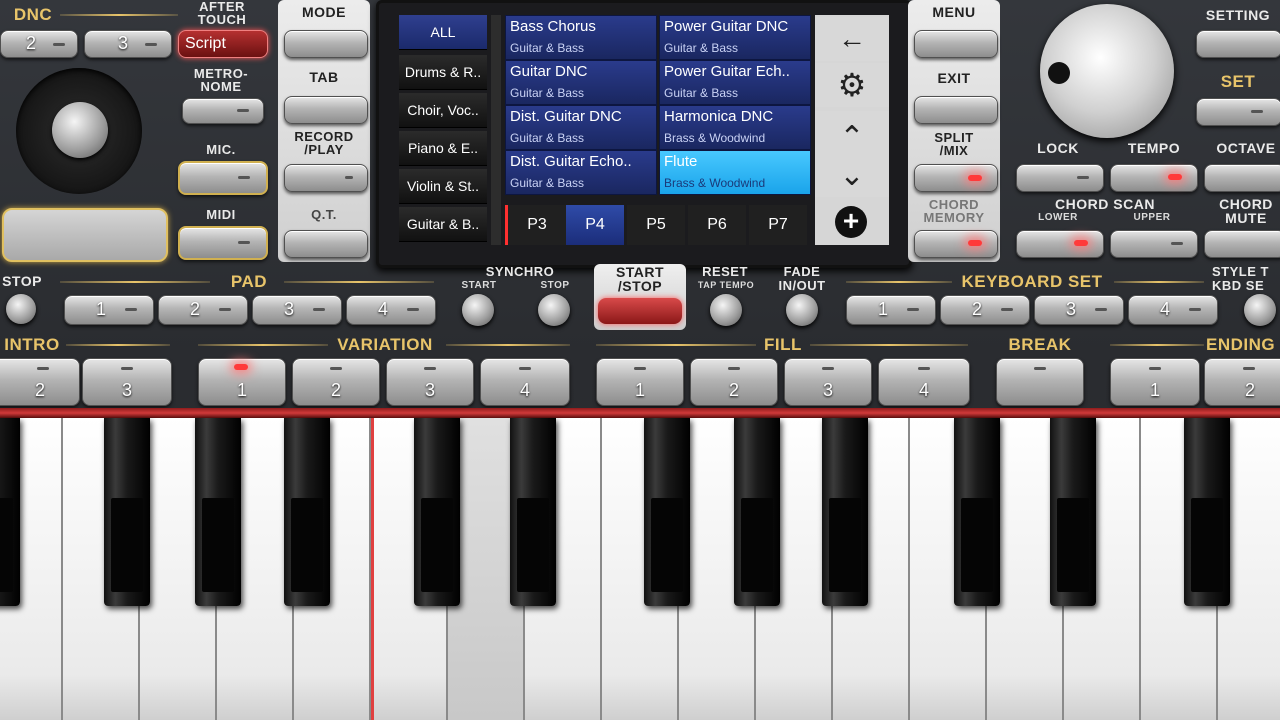 The width and height of the screenshot is (1280, 720). Describe the element at coordinates (581, 82) in the screenshot. I see `style-guitar-dnc: Guitar DNC Guitar & Bass` at that location.